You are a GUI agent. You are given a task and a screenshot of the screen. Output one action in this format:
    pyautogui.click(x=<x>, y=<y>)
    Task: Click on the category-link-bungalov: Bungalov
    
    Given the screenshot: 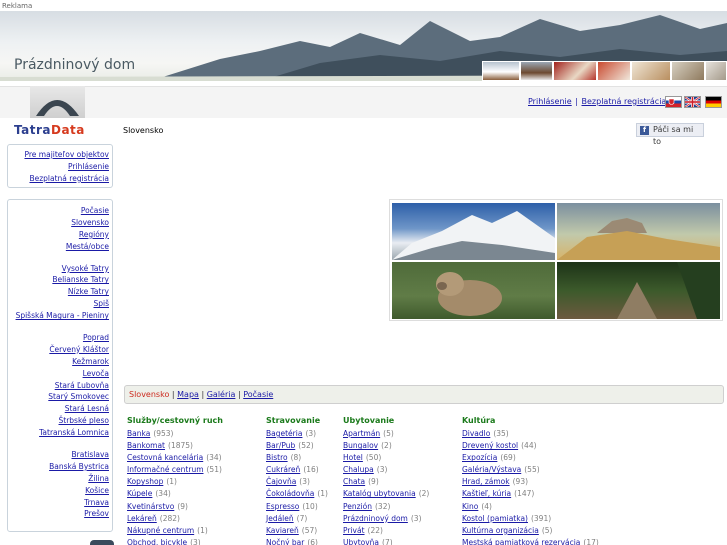 What is the action you would take?
    pyautogui.click(x=360, y=445)
    